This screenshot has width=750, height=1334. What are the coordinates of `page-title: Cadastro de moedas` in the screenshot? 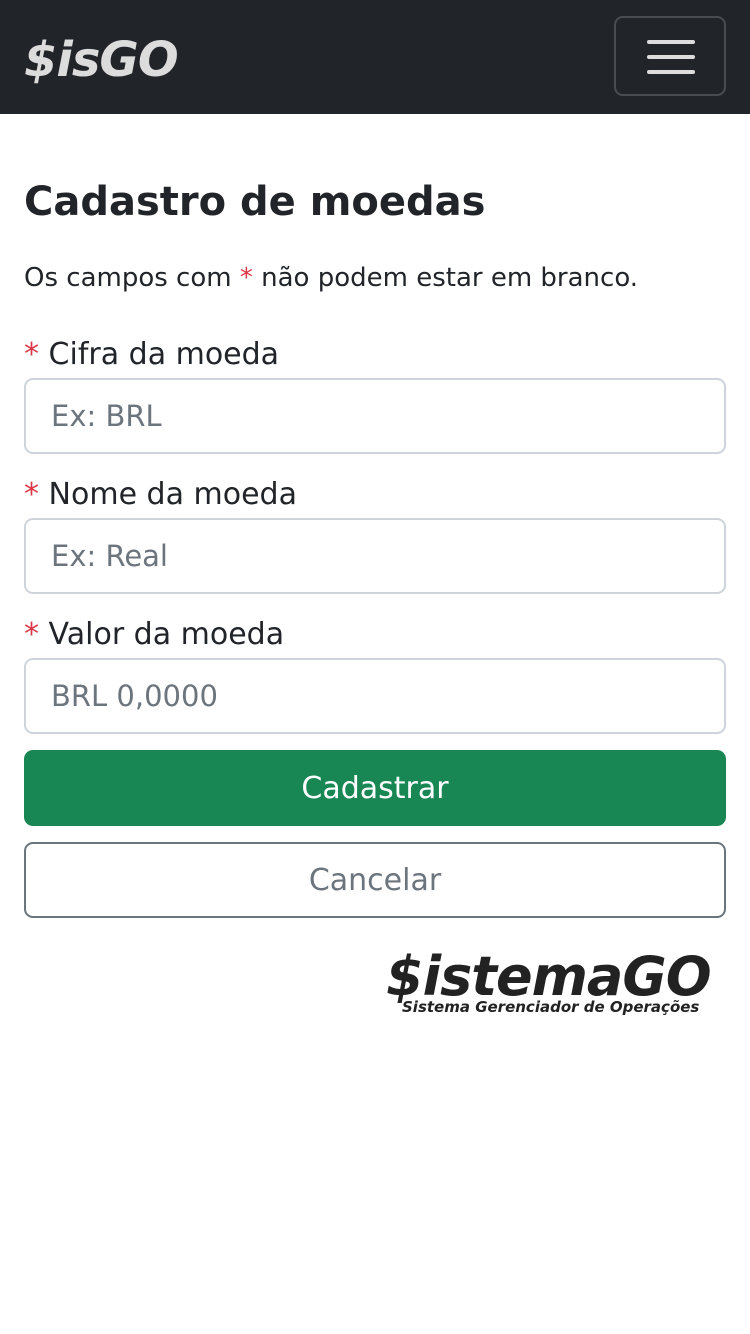 It's located at (255, 202).